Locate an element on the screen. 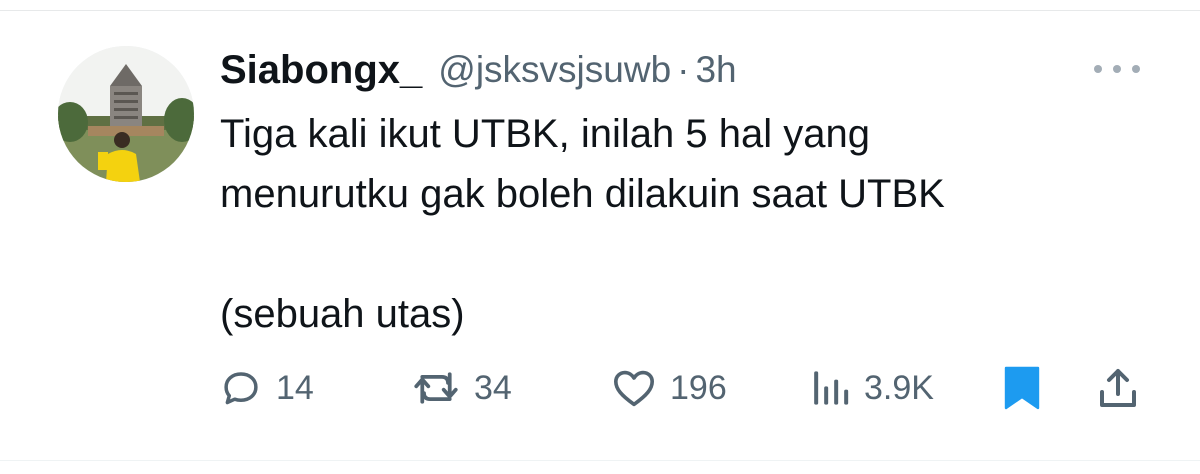 This screenshot has width=1200, height=474. retweet-count: 34 is located at coordinates (493, 387).